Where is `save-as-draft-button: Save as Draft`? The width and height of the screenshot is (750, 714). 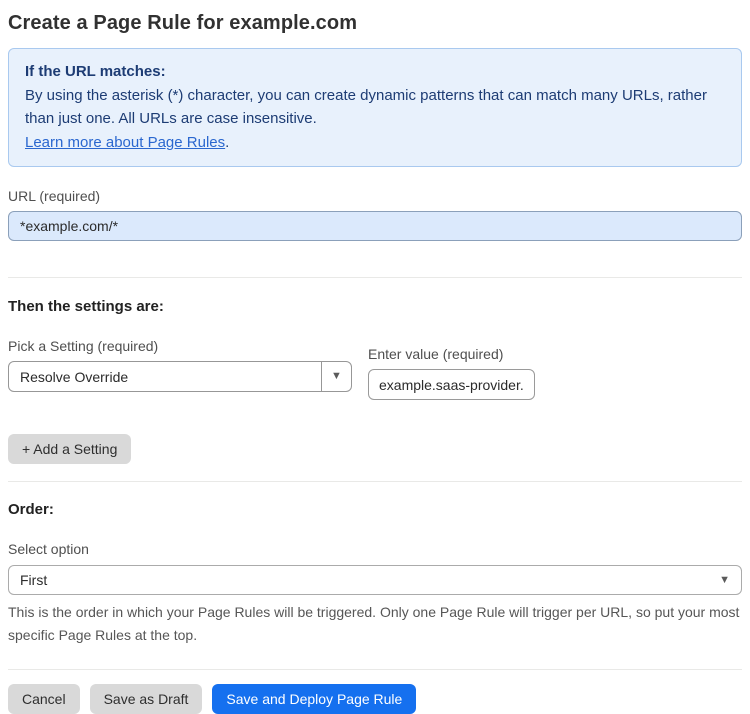 save-as-draft-button: Save as Draft is located at coordinates (146, 699).